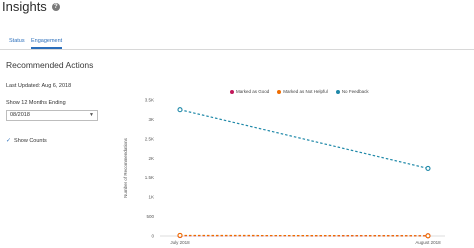 Image resolution: width=474 pixels, height=248 pixels. What do you see at coordinates (151, 158) in the screenshot?
I see `y-tick-label: 2K` at bounding box center [151, 158].